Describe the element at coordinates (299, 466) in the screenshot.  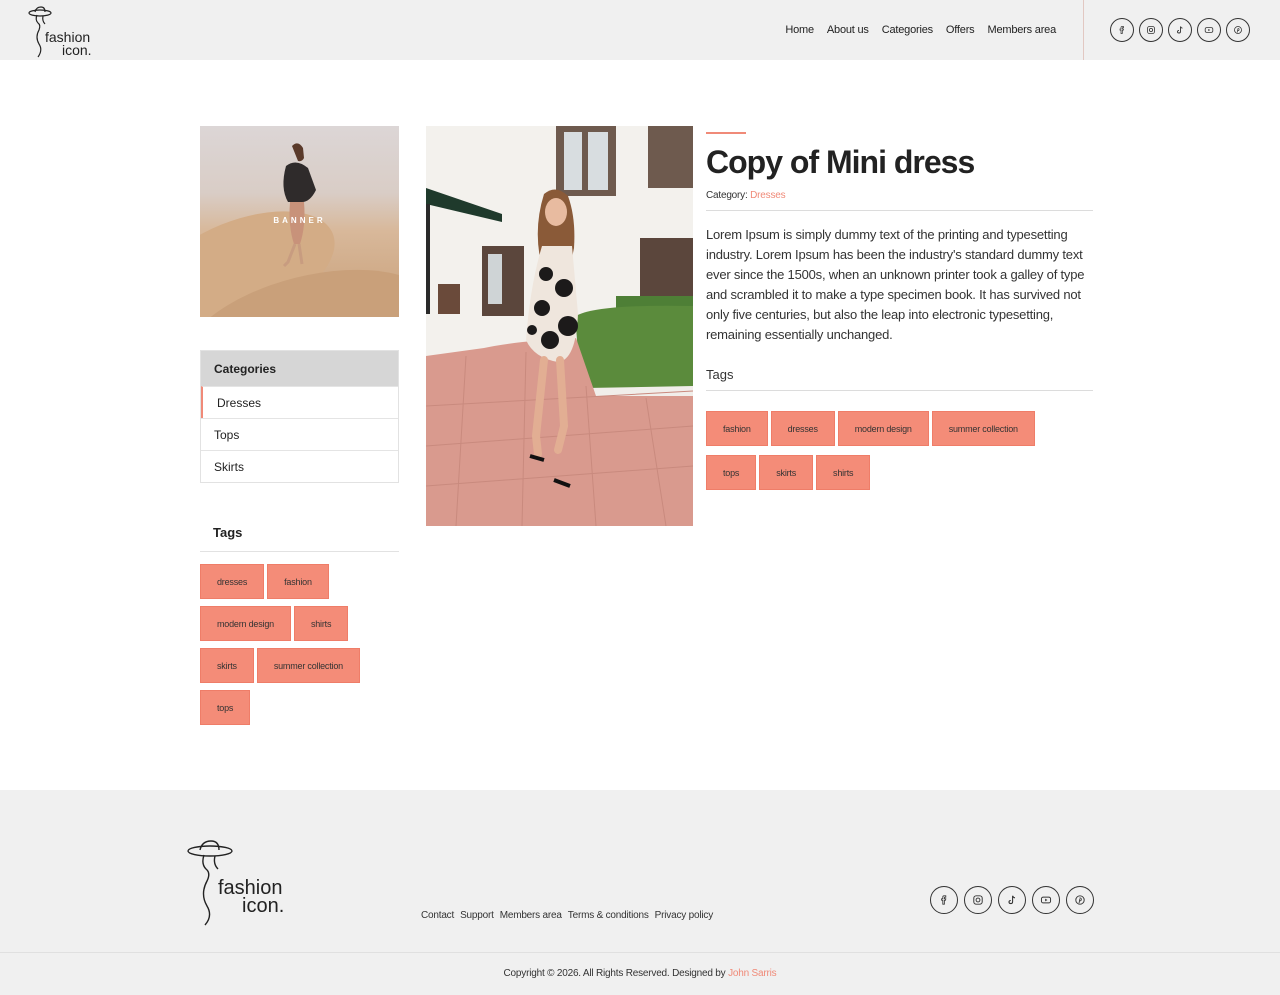
I see `category-item-skirts: Skirts` at that location.